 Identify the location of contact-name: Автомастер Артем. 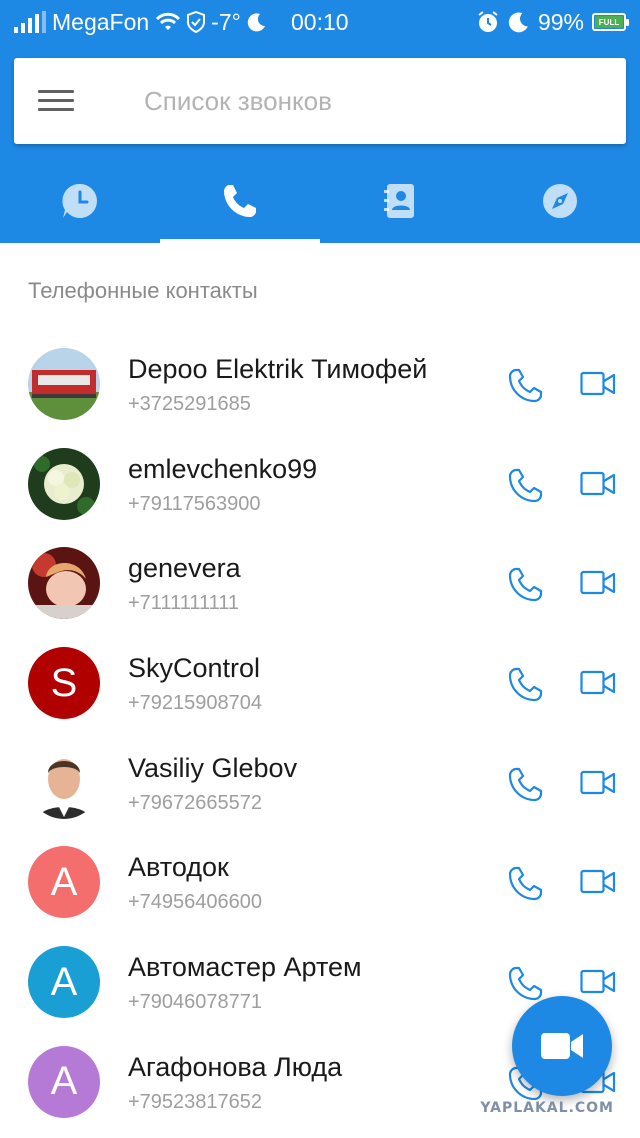
(245, 967).